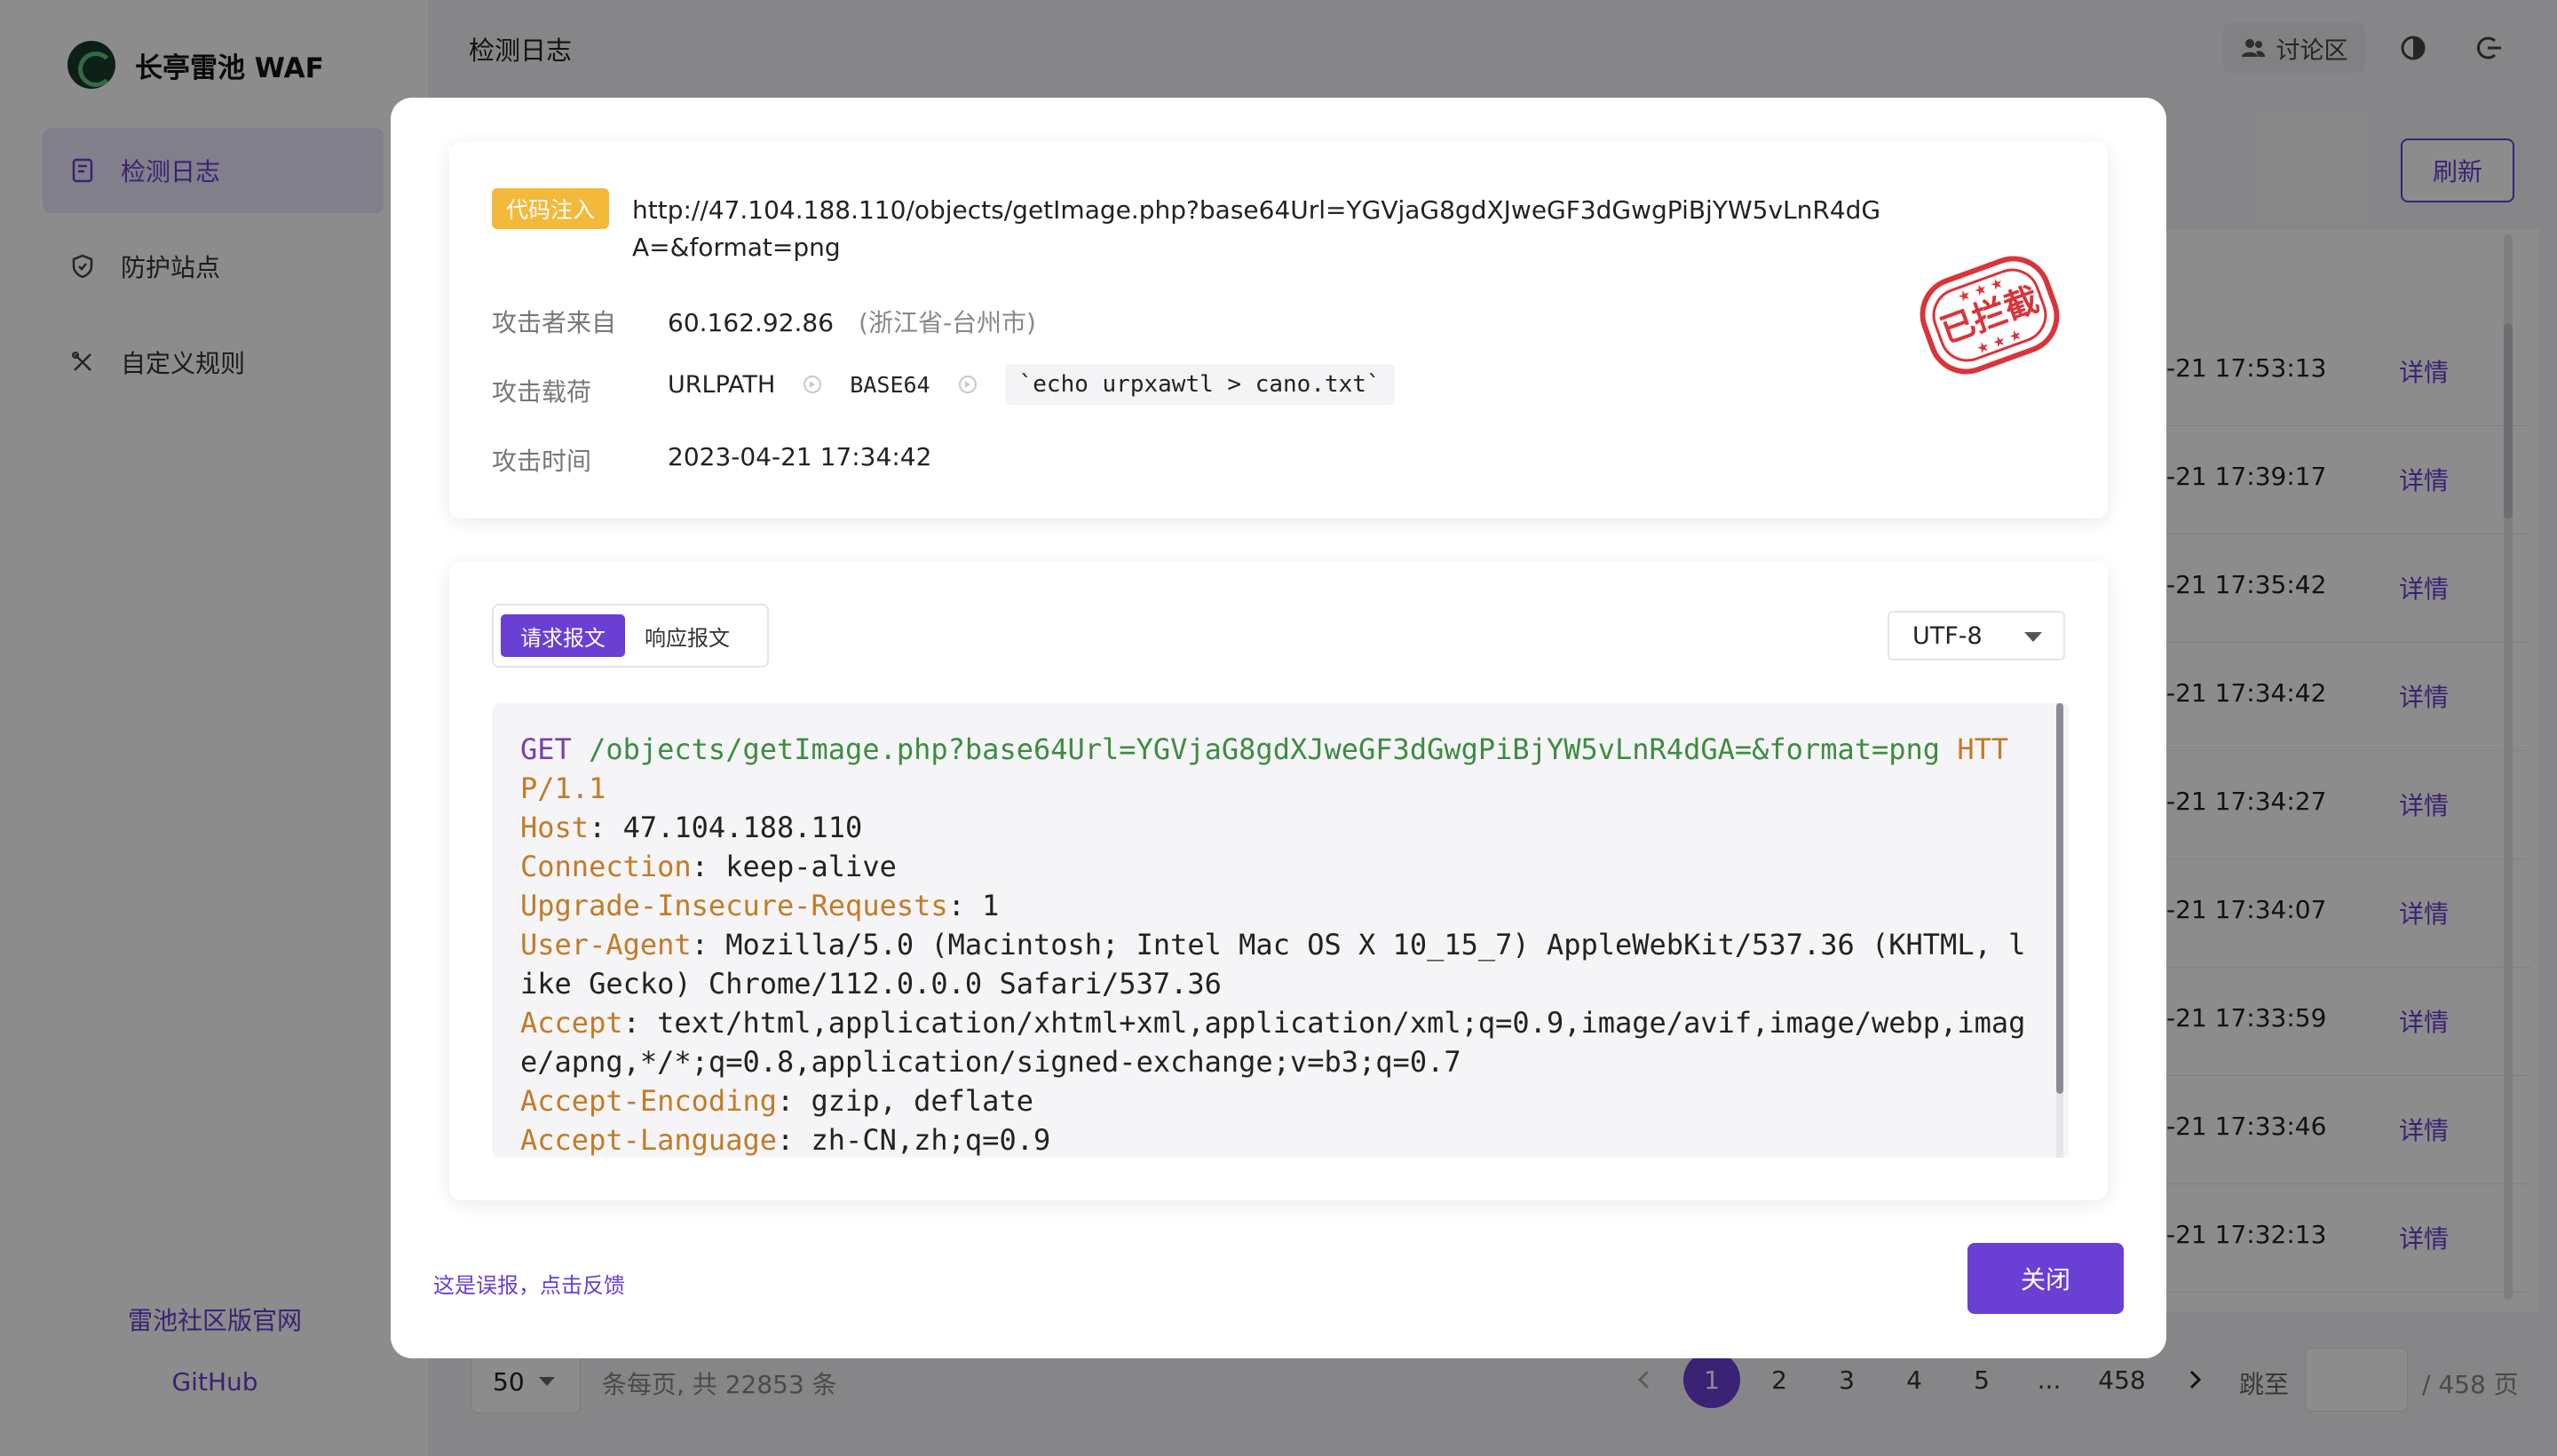  I want to click on blocked-stamp-icon: 已拦截 ★ ★ ★ ★ ★ ★, so click(1990, 315).